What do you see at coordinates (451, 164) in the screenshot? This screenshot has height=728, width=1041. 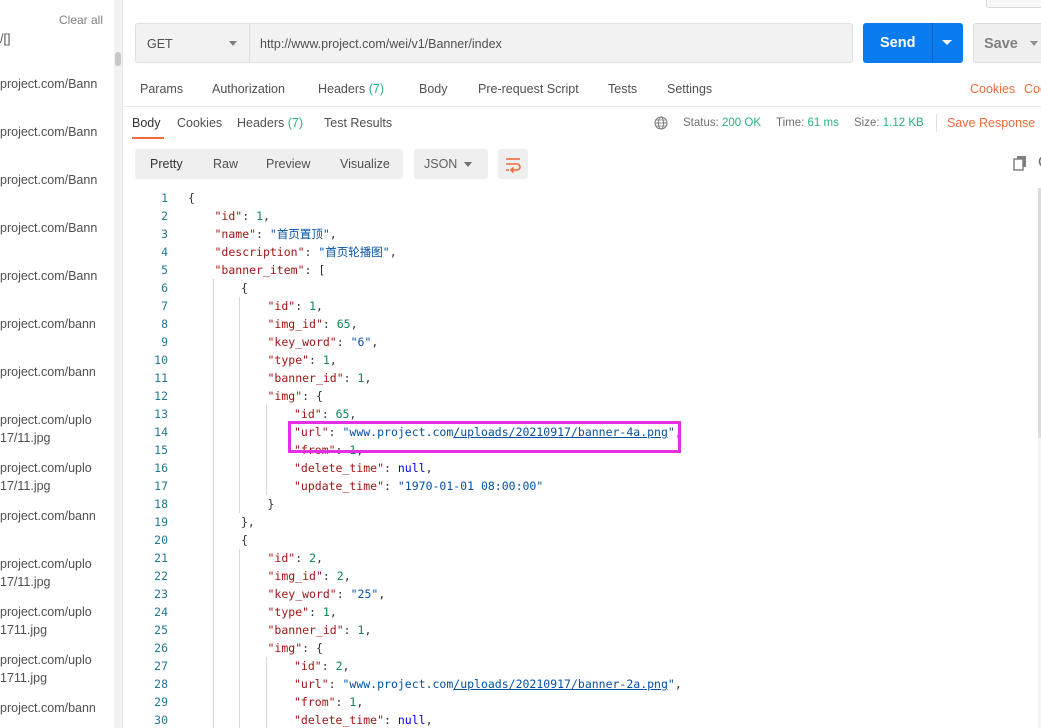 I see `format-select: JSON` at bounding box center [451, 164].